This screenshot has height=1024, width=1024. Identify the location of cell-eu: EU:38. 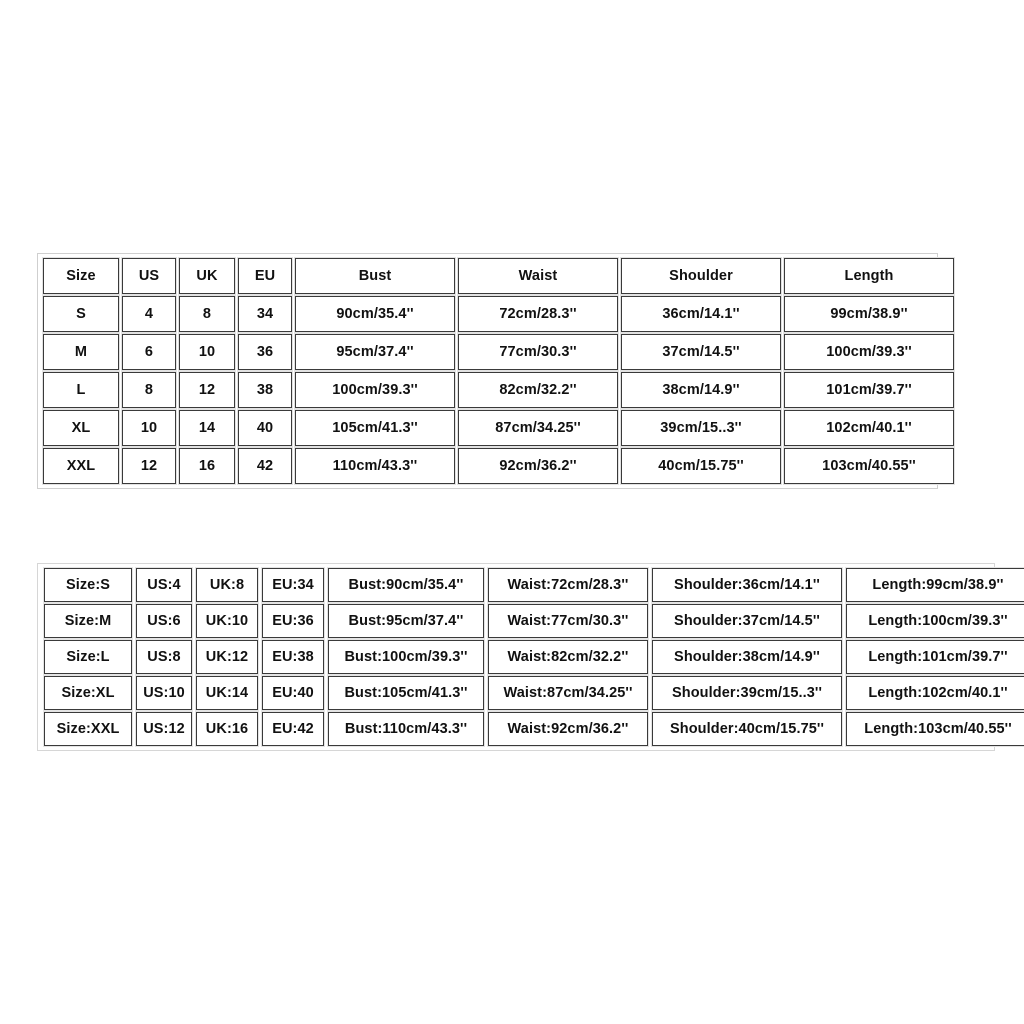
(293, 657).